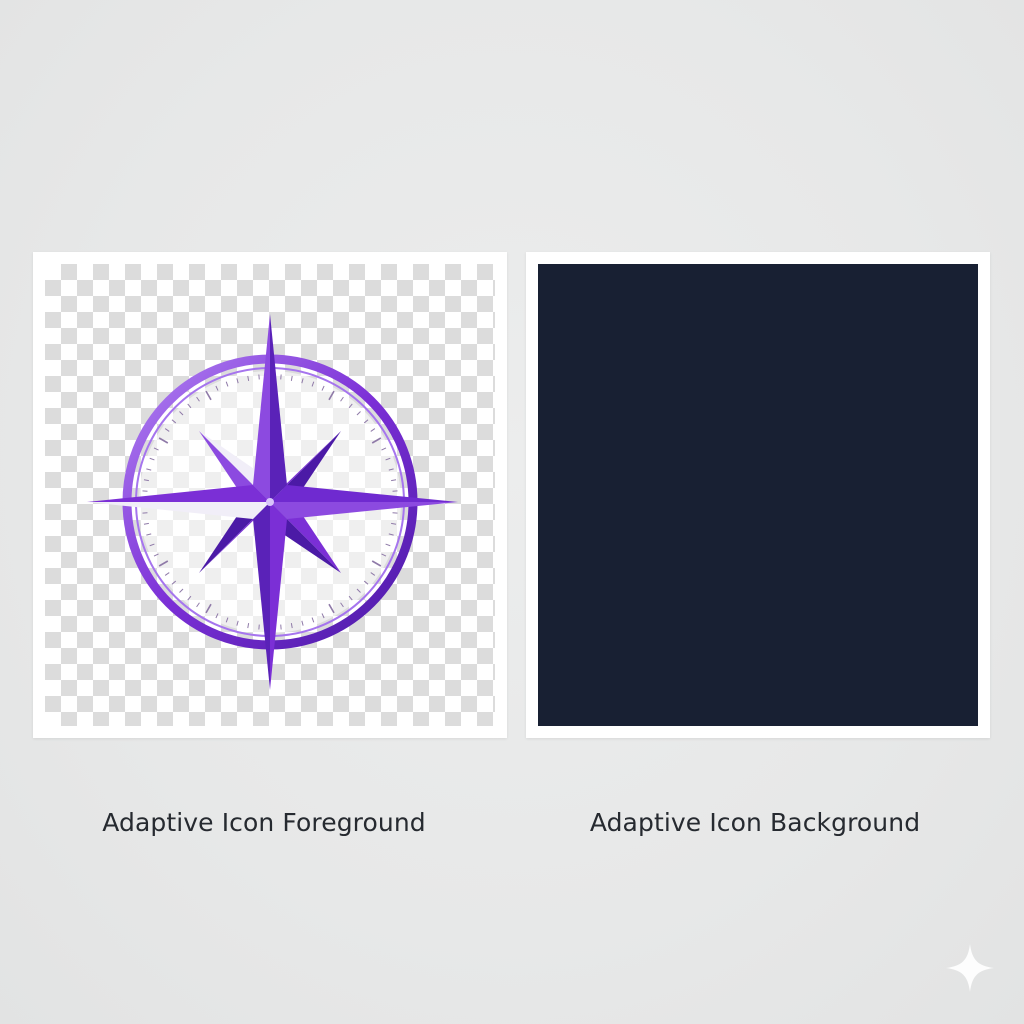 Image resolution: width=1024 pixels, height=1024 pixels. I want to click on compass-rose-icon, so click(272, 502).